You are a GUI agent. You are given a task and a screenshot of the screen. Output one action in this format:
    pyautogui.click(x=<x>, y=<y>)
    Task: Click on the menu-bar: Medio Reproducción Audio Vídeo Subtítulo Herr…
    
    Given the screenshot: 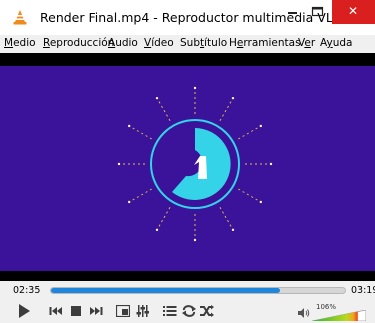 What is the action you would take?
    pyautogui.click(x=187, y=44)
    